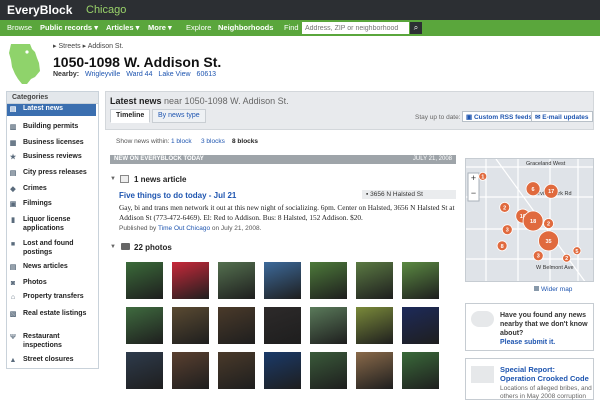  What do you see at coordinates (420, 370) in the screenshot?
I see `photo-thumbnail-baseball-play` at bounding box center [420, 370].